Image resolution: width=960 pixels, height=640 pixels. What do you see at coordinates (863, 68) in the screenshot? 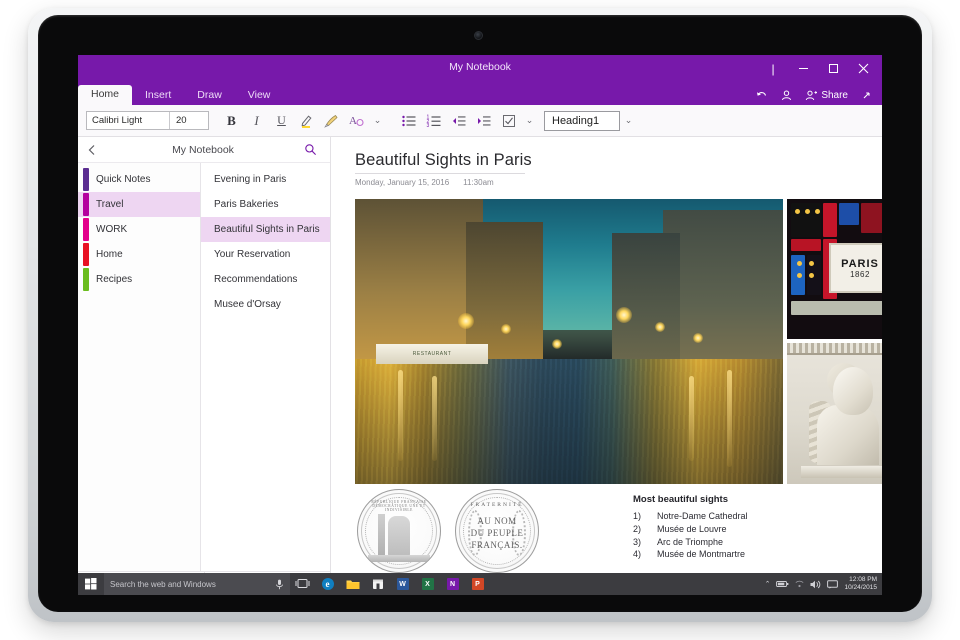
I see `close-button` at bounding box center [863, 68].